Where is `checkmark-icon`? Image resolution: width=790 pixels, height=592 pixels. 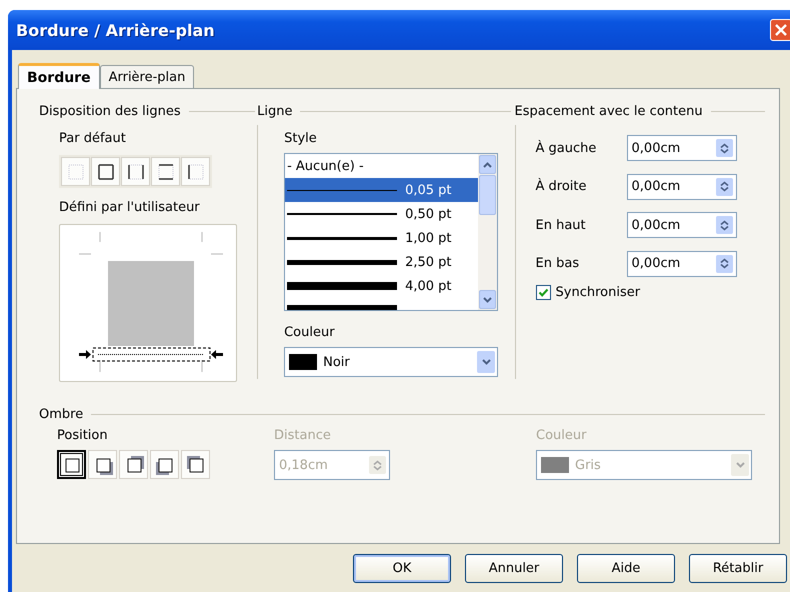
checkmark-icon is located at coordinates (543, 292).